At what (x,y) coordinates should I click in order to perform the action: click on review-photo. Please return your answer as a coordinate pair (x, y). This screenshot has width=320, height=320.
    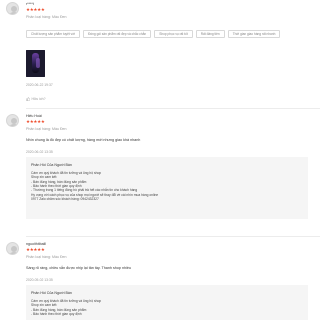
    Looking at the image, I should click on (35, 63).